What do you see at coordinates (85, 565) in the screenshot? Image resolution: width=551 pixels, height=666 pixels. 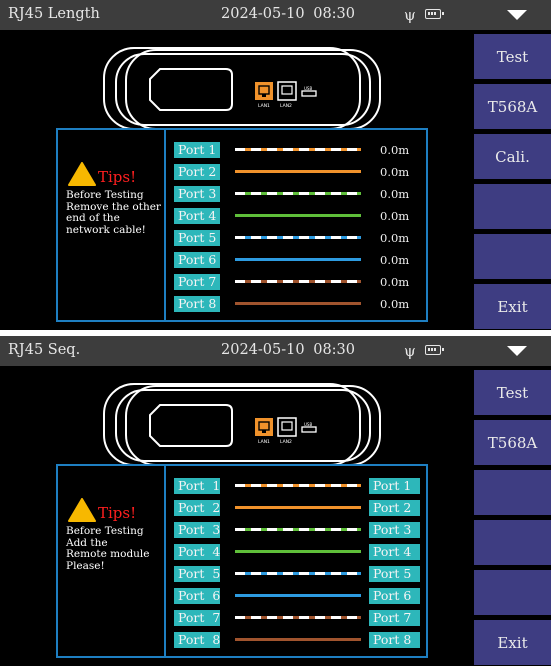 I see `tips-line: Please!` at bounding box center [85, 565].